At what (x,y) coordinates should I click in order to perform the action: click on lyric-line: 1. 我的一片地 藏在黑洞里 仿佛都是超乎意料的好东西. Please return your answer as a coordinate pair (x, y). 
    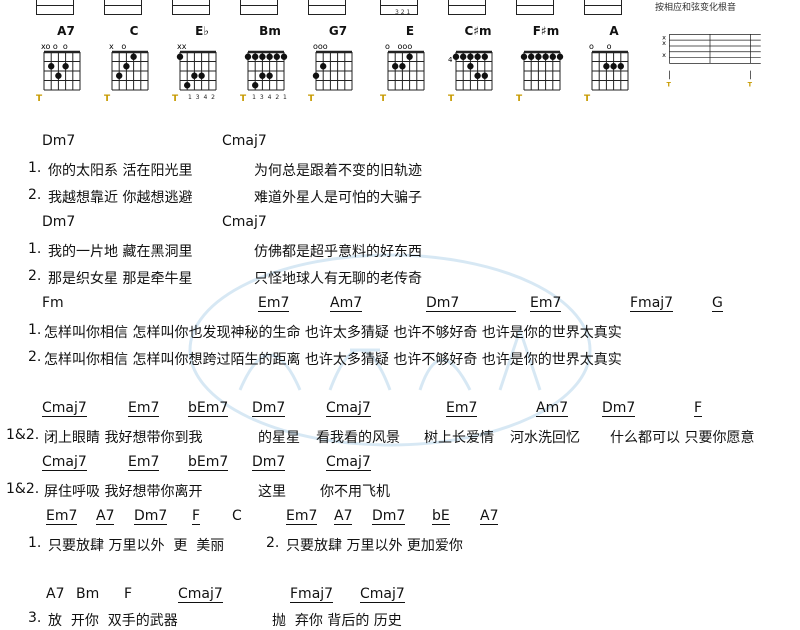
    Looking at the image, I should click on (400, 251).